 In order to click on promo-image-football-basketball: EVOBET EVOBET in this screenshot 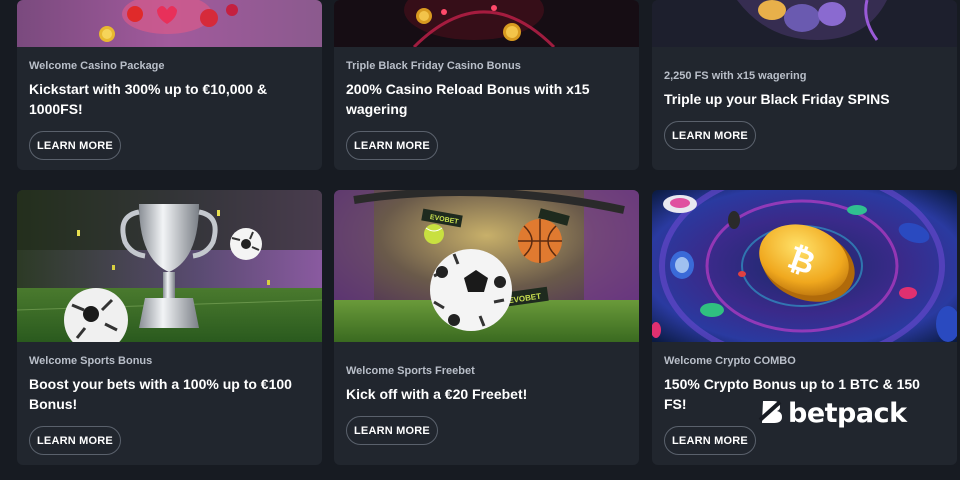, I will do `click(486, 266)`.